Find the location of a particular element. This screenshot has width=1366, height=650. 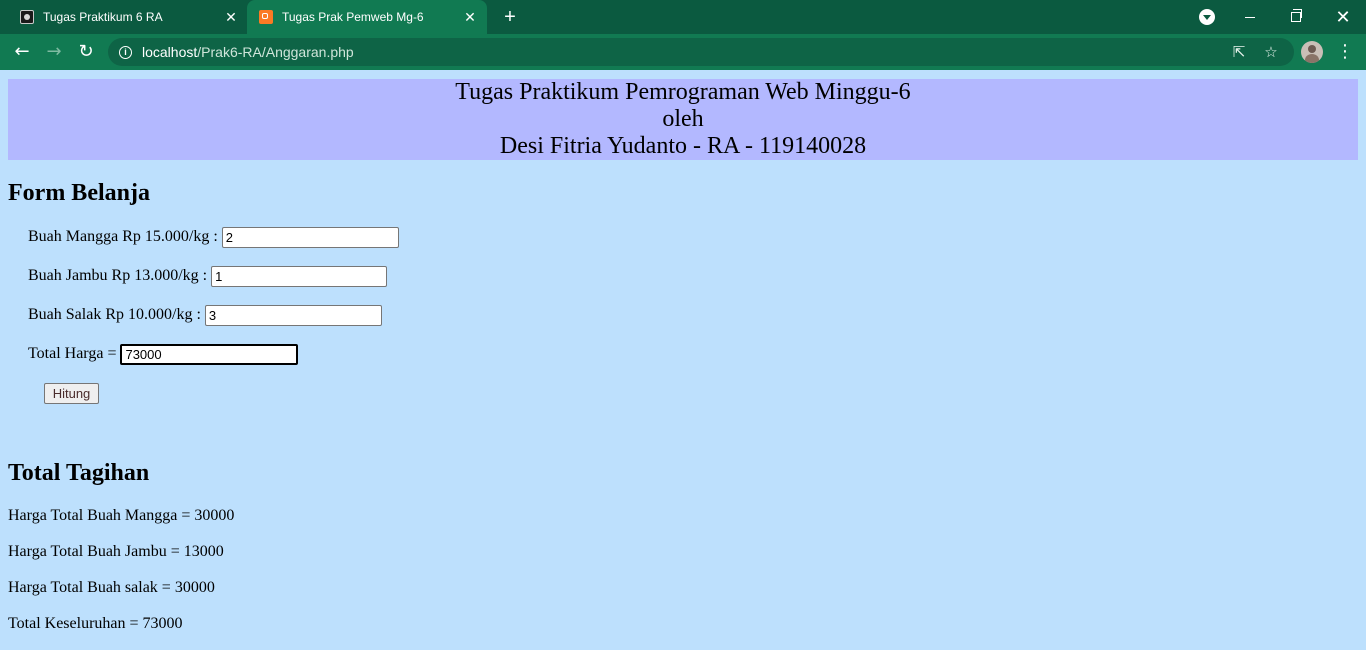

url-host: localhost is located at coordinates (170, 52).